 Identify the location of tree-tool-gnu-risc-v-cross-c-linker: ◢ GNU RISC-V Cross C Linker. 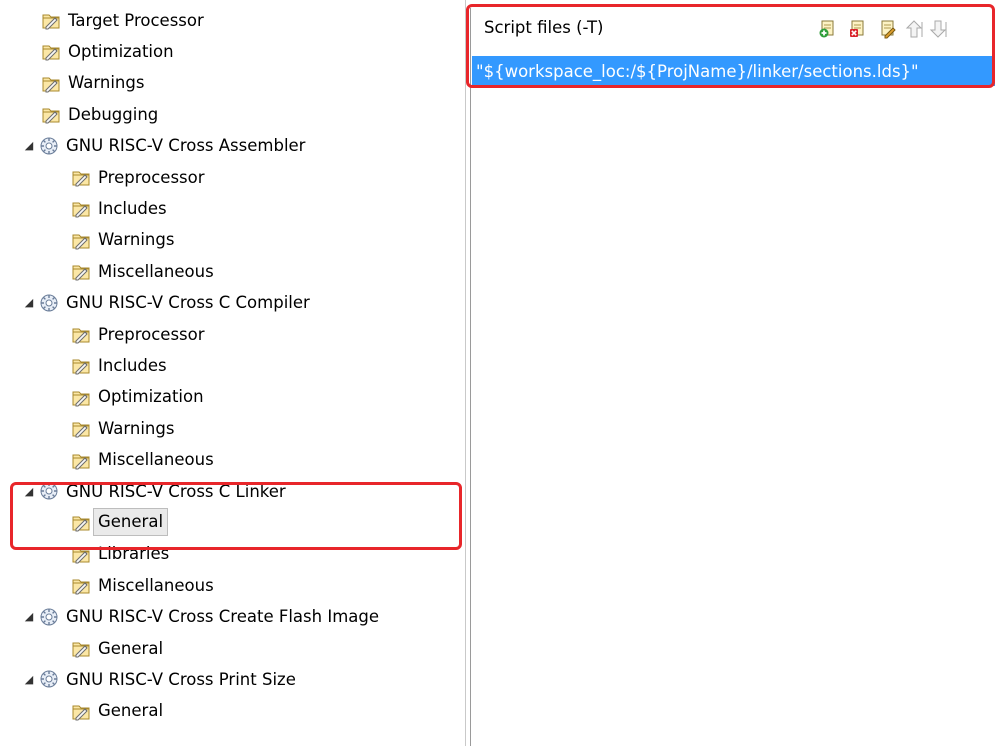
(153, 491).